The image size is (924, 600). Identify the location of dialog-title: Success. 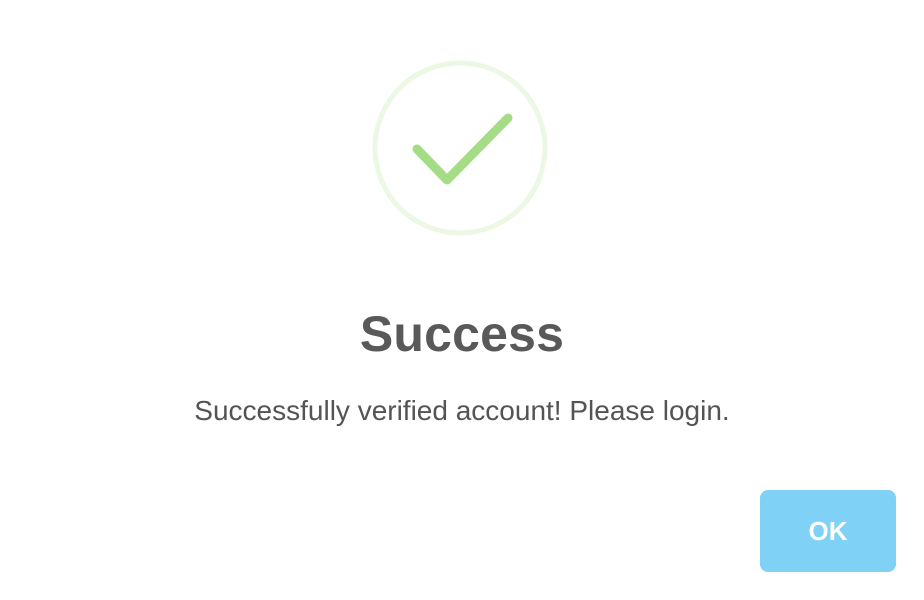
(462, 334).